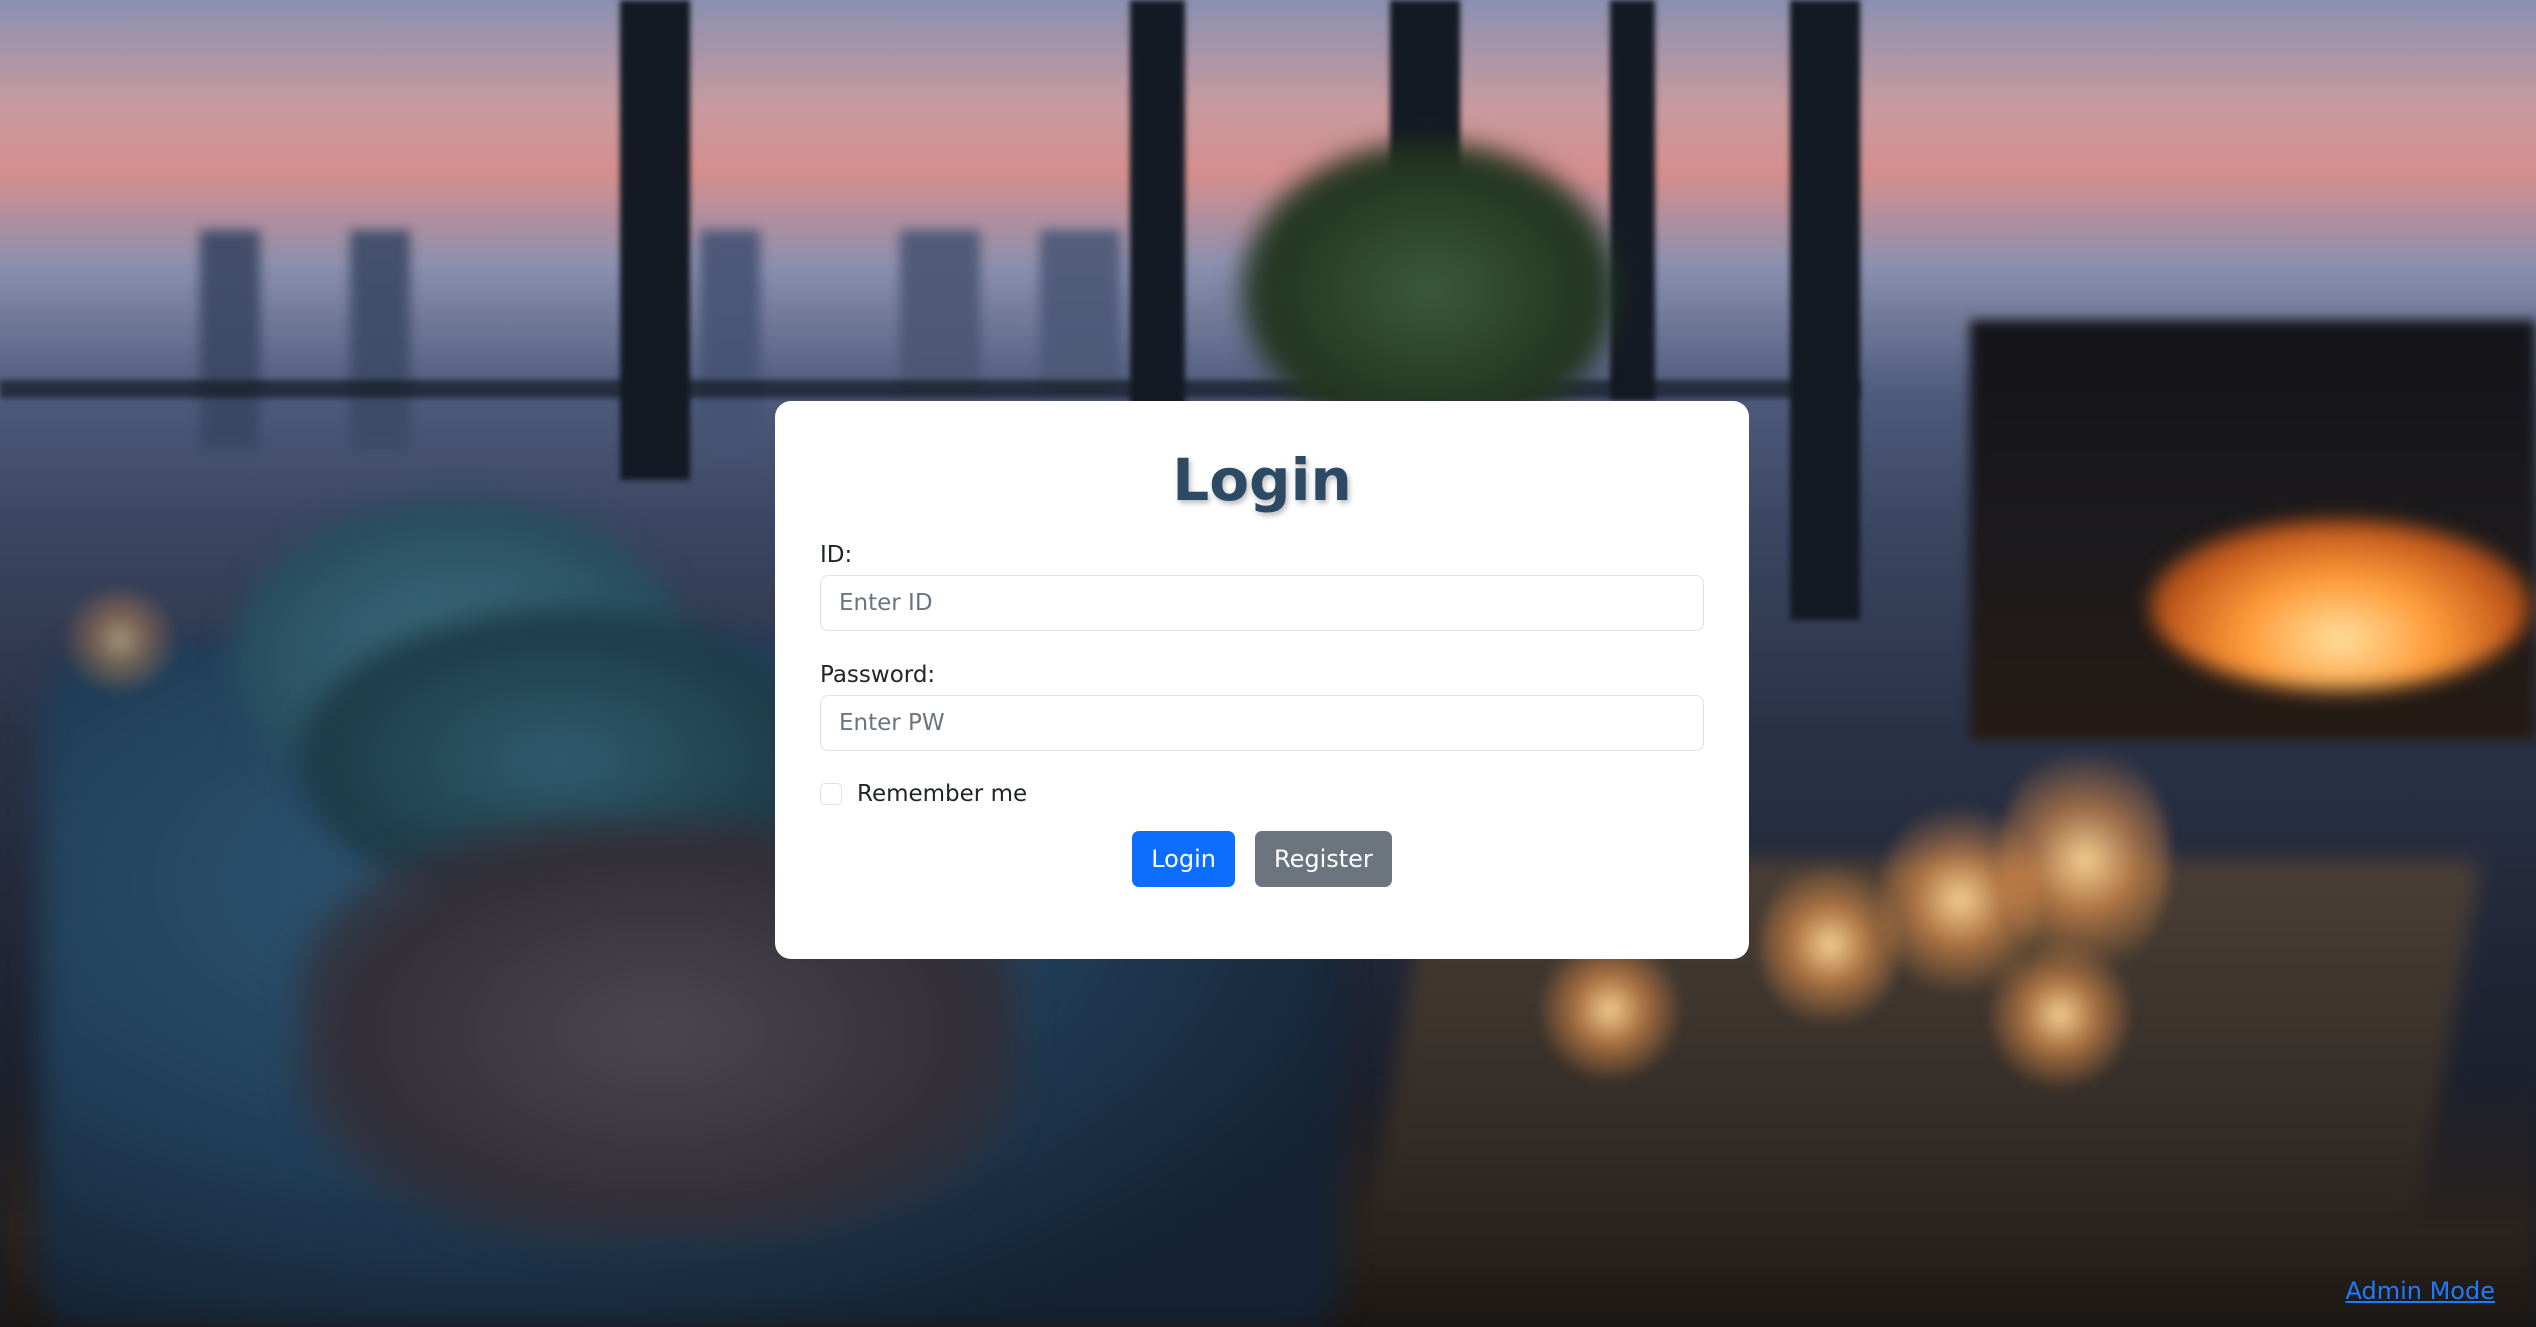  I want to click on background-city-light, so click(120, 640).